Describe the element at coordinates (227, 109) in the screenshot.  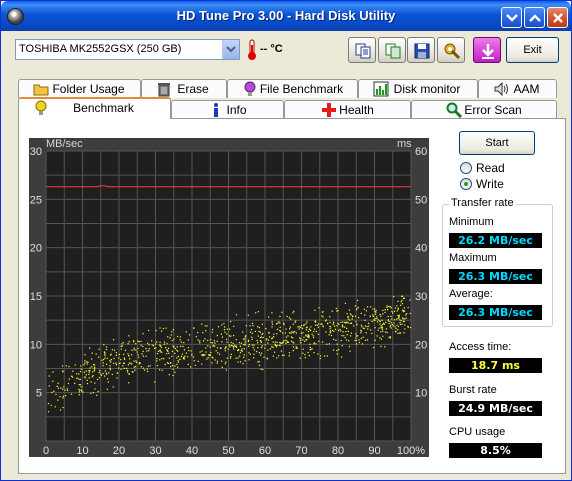
I see `tab-info: Info` at that location.